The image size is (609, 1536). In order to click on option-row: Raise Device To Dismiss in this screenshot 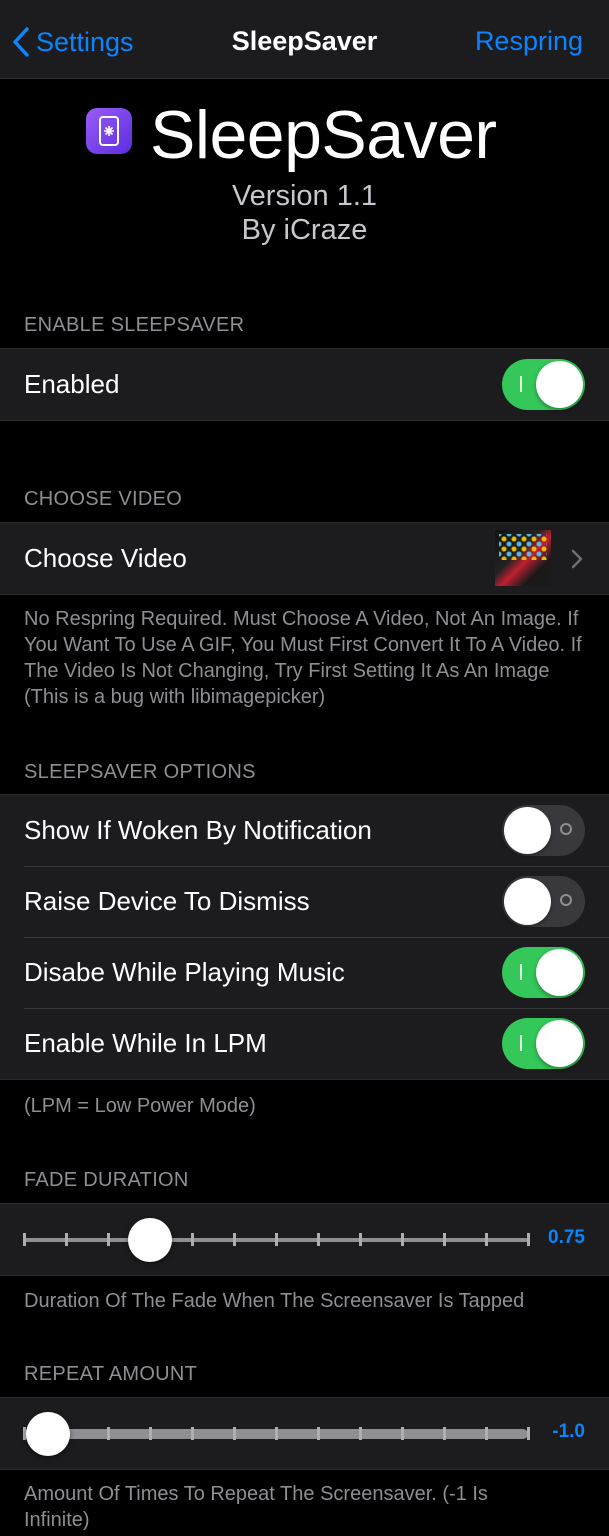, I will do `click(304, 901)`.